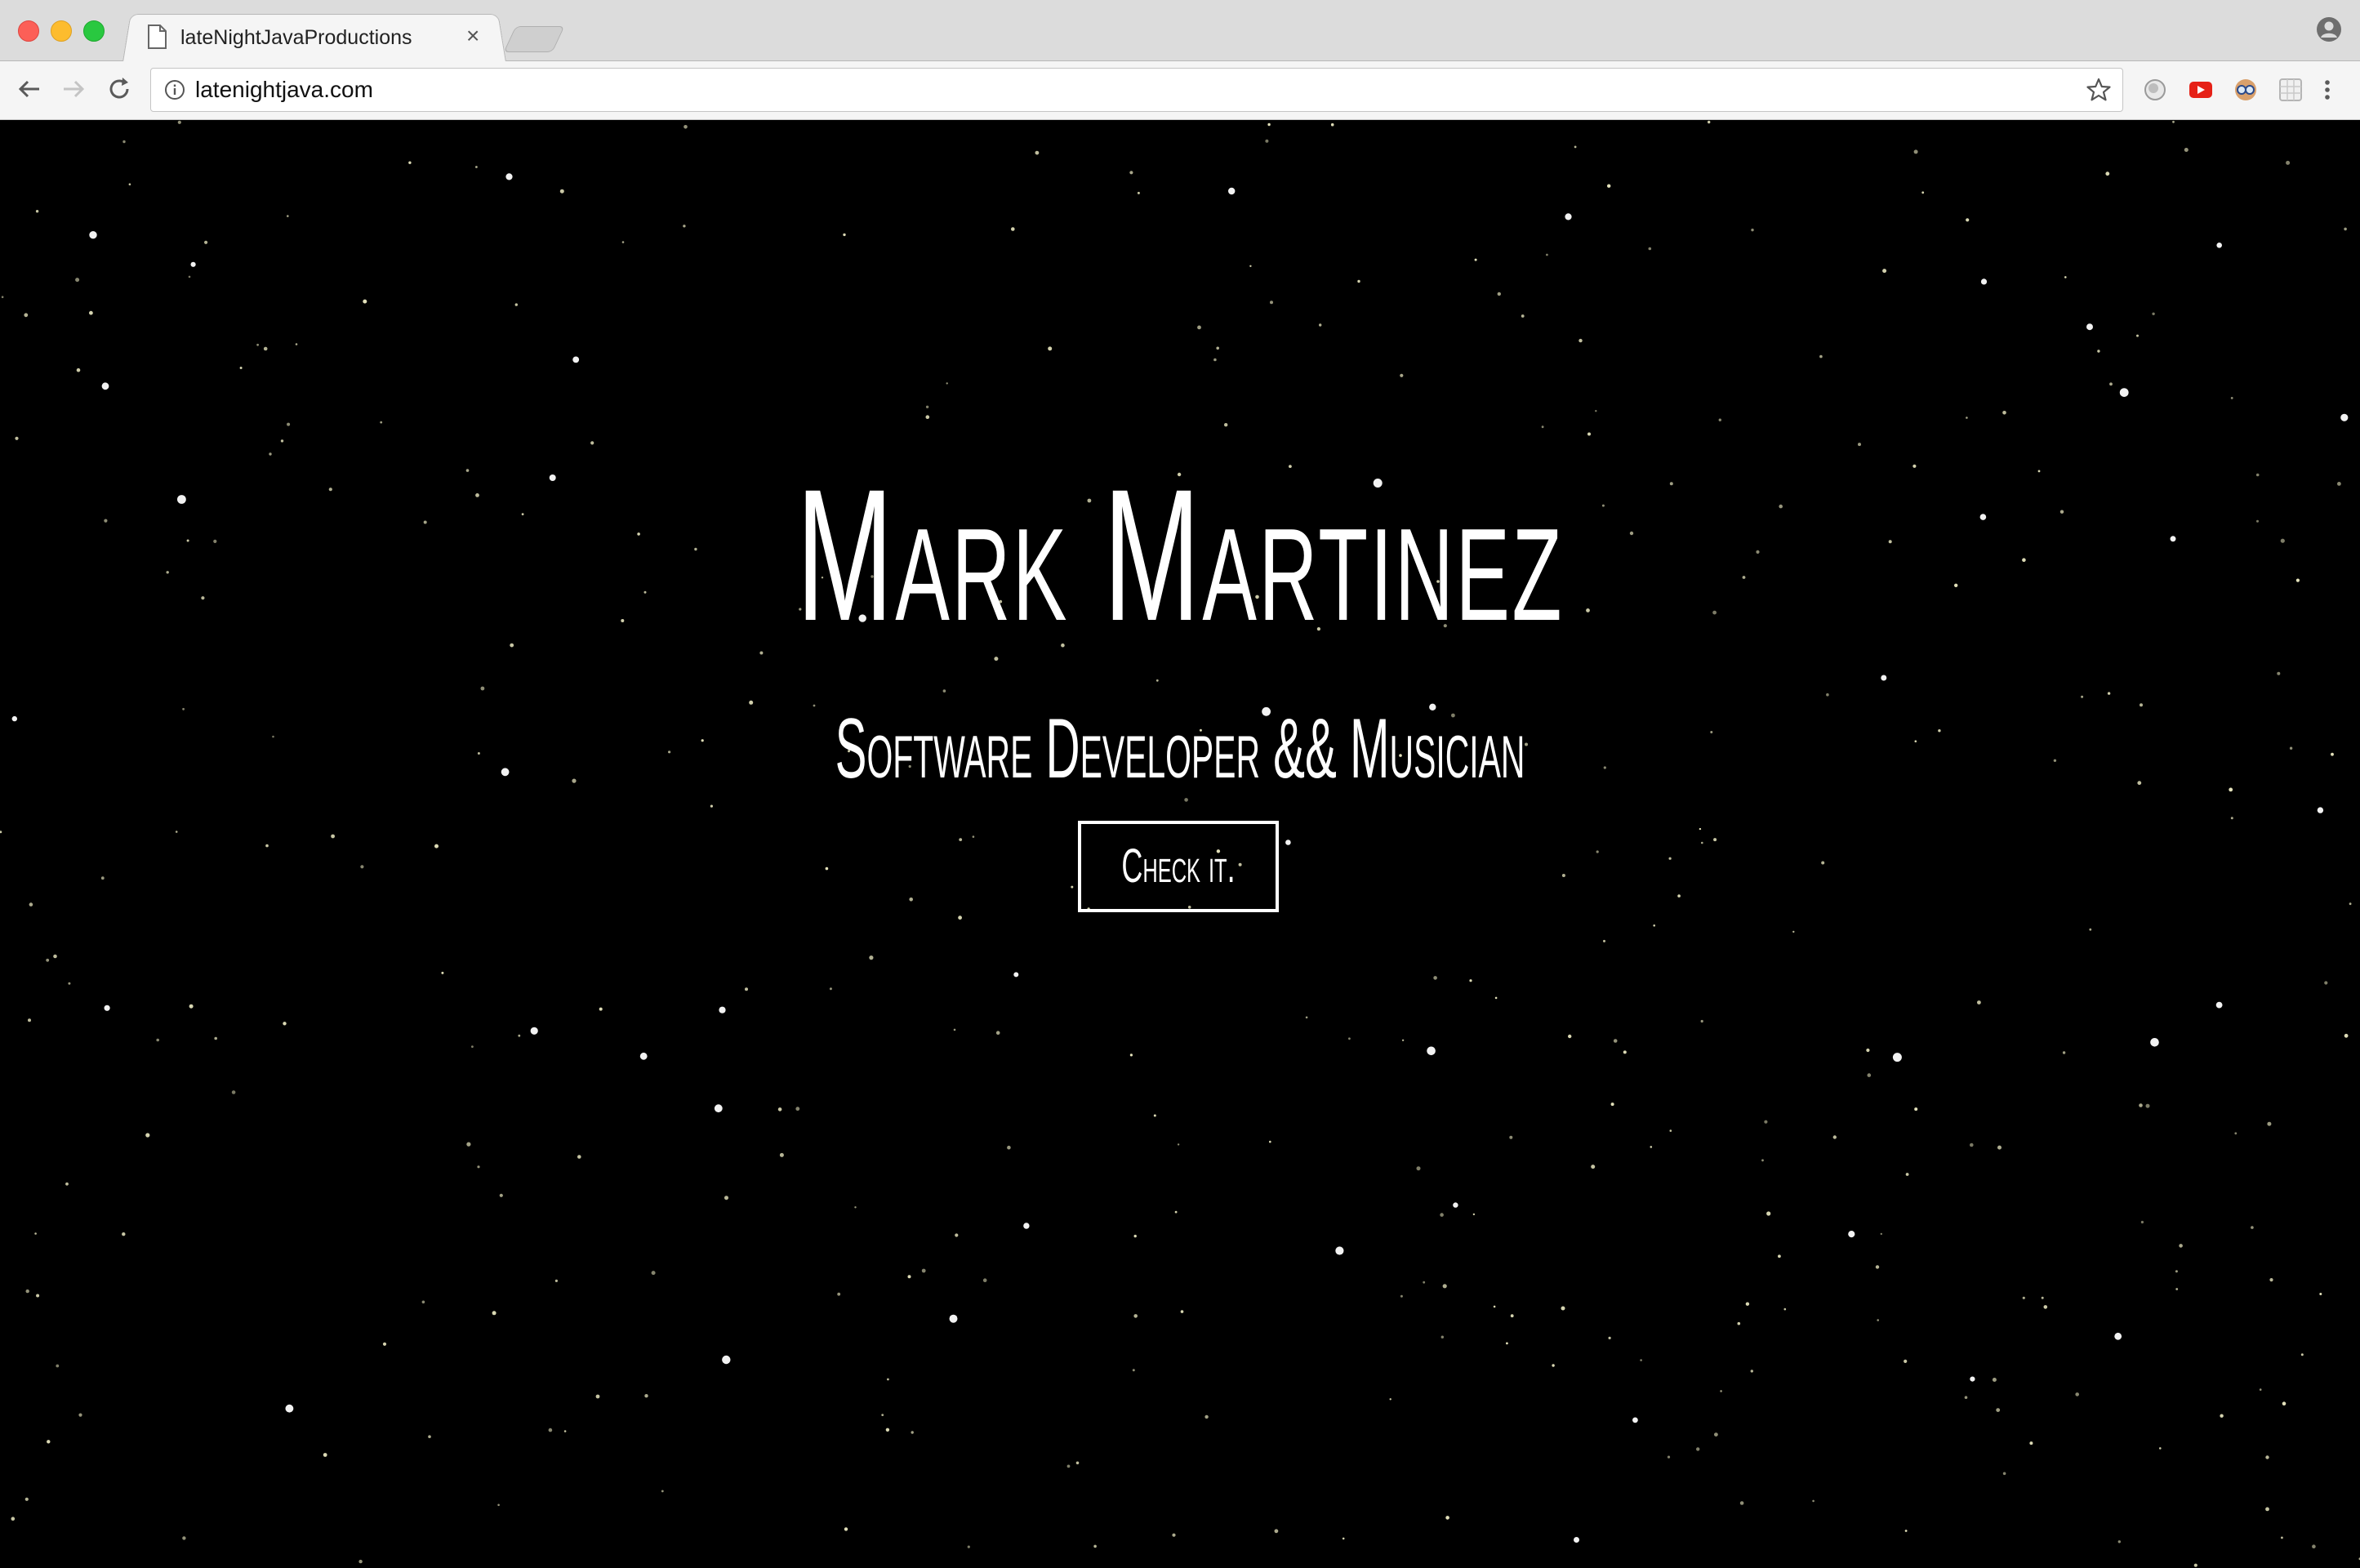 The height and width of the screenshot is (1568, 2360). Describe the element at coordinates (1180, 31) in the screenshot. I see `tab-strip: lateNightJavaProductions ×` at that location.